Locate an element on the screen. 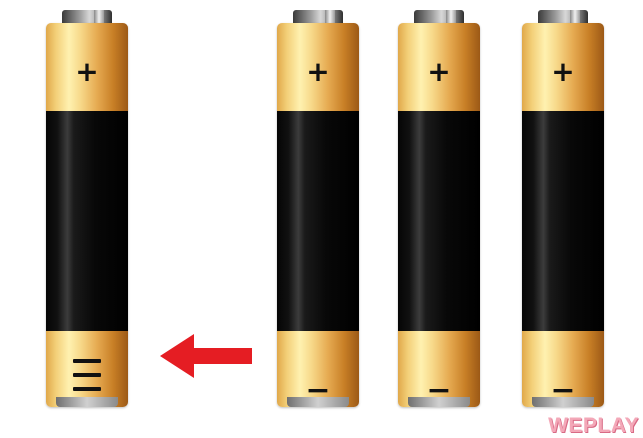 This screenshot has width=643, height=438. battery-middle-2: + − is located at coordinates (439, 211).